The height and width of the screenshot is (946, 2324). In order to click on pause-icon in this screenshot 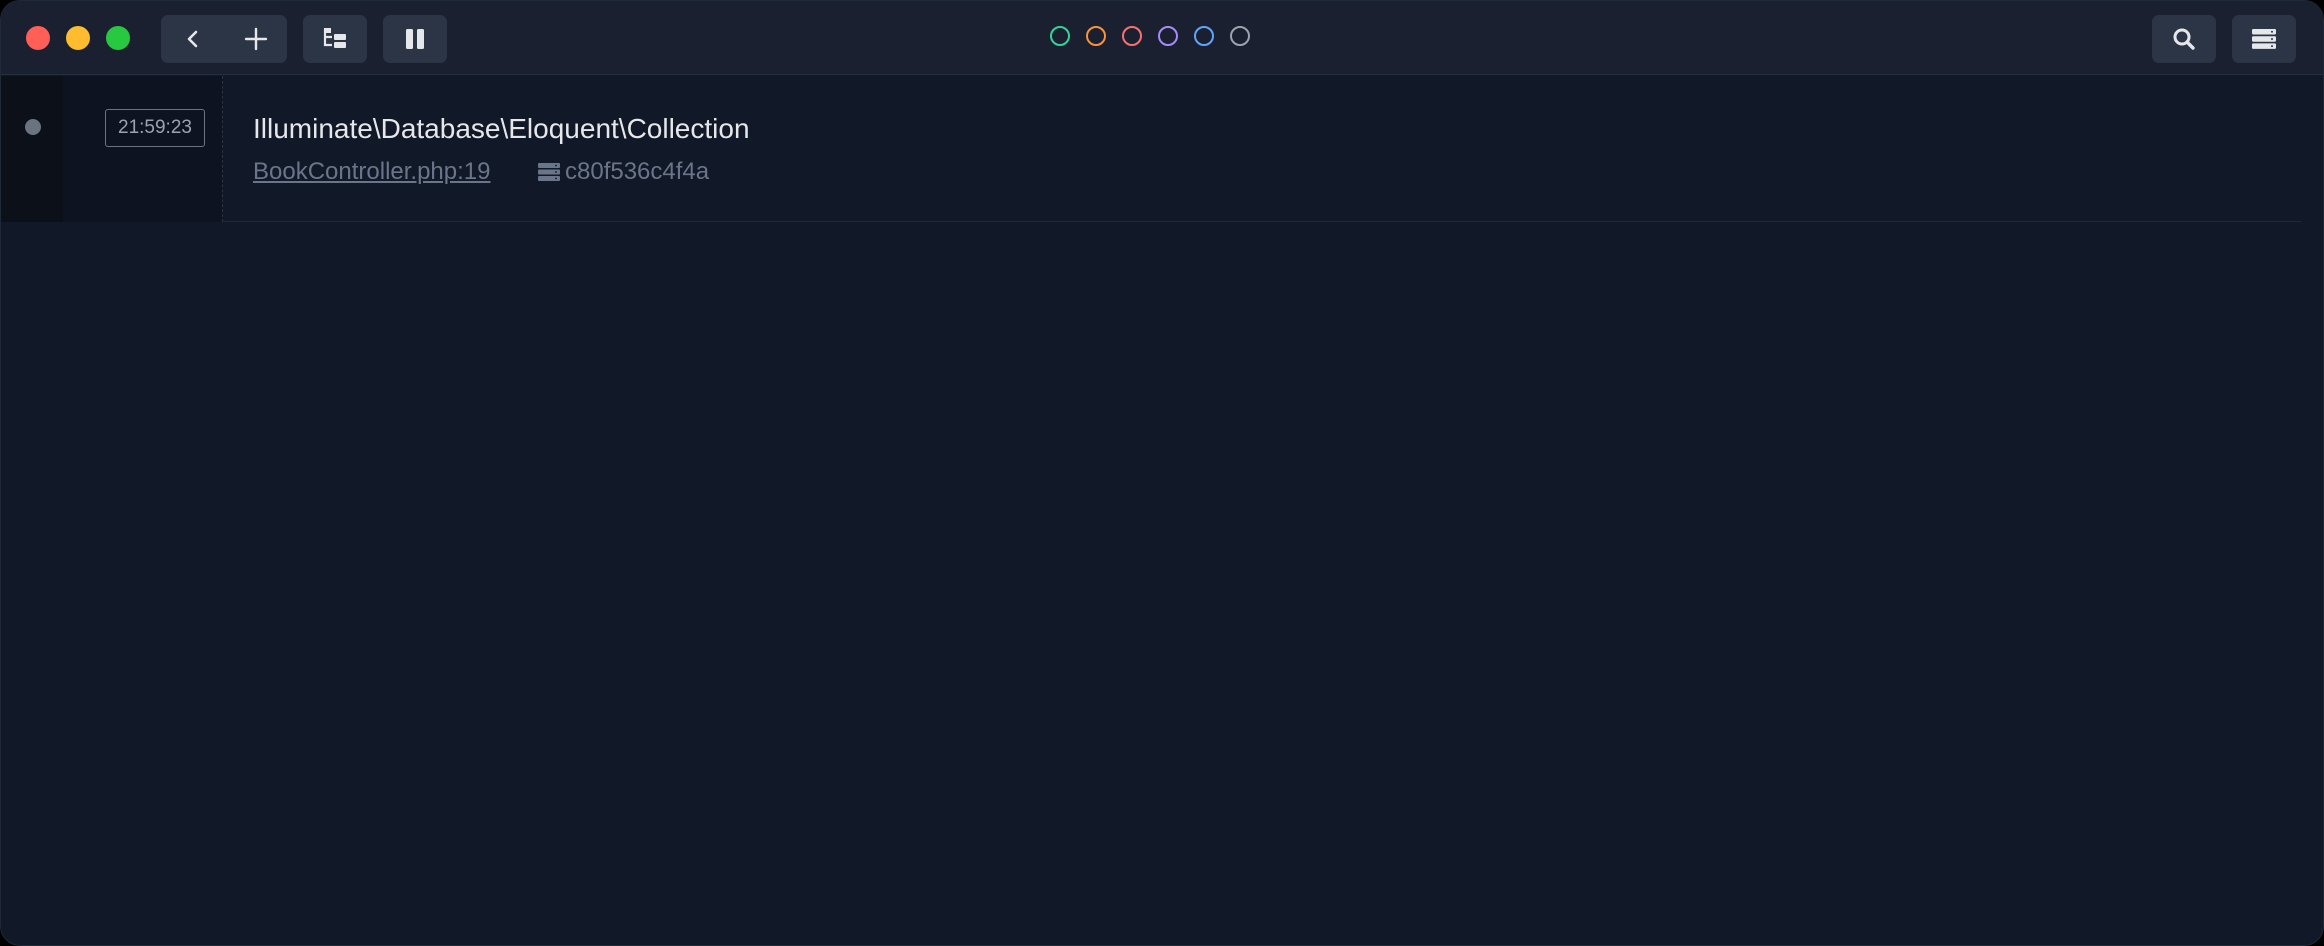, I will do `click(415, 39)`.